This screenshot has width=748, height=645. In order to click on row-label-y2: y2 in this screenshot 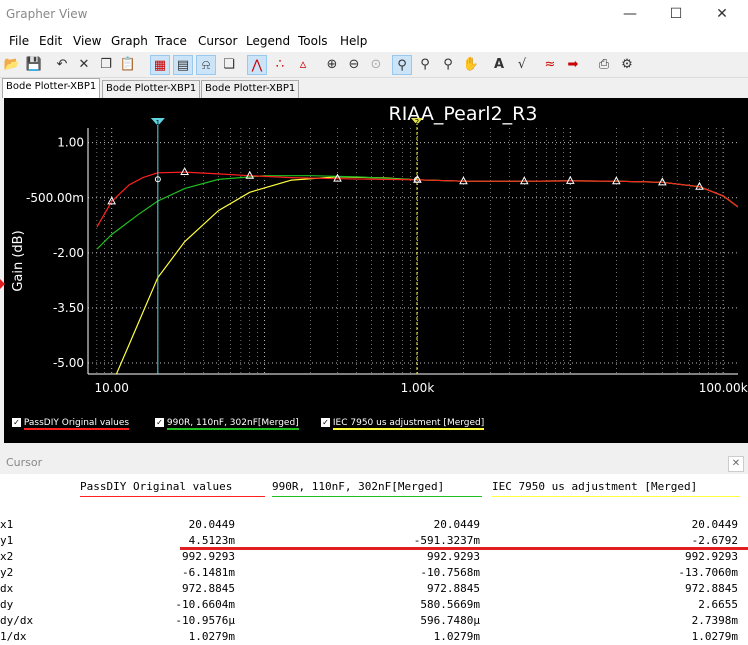, I will do `click(7, 572)`.